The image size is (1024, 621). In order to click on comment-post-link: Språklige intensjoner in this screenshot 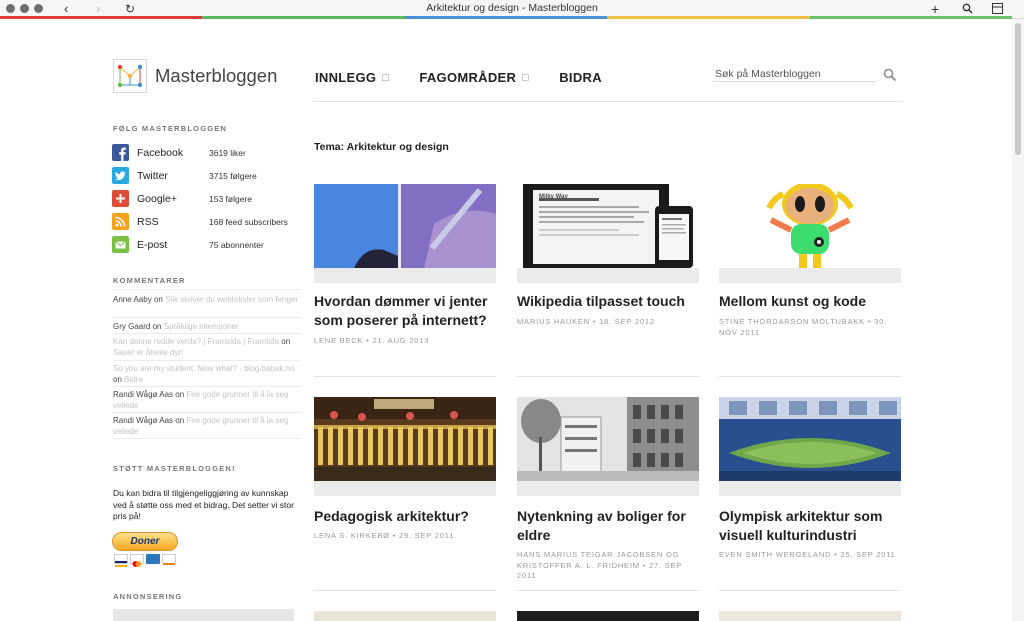, I will do `click(201, 326)`.